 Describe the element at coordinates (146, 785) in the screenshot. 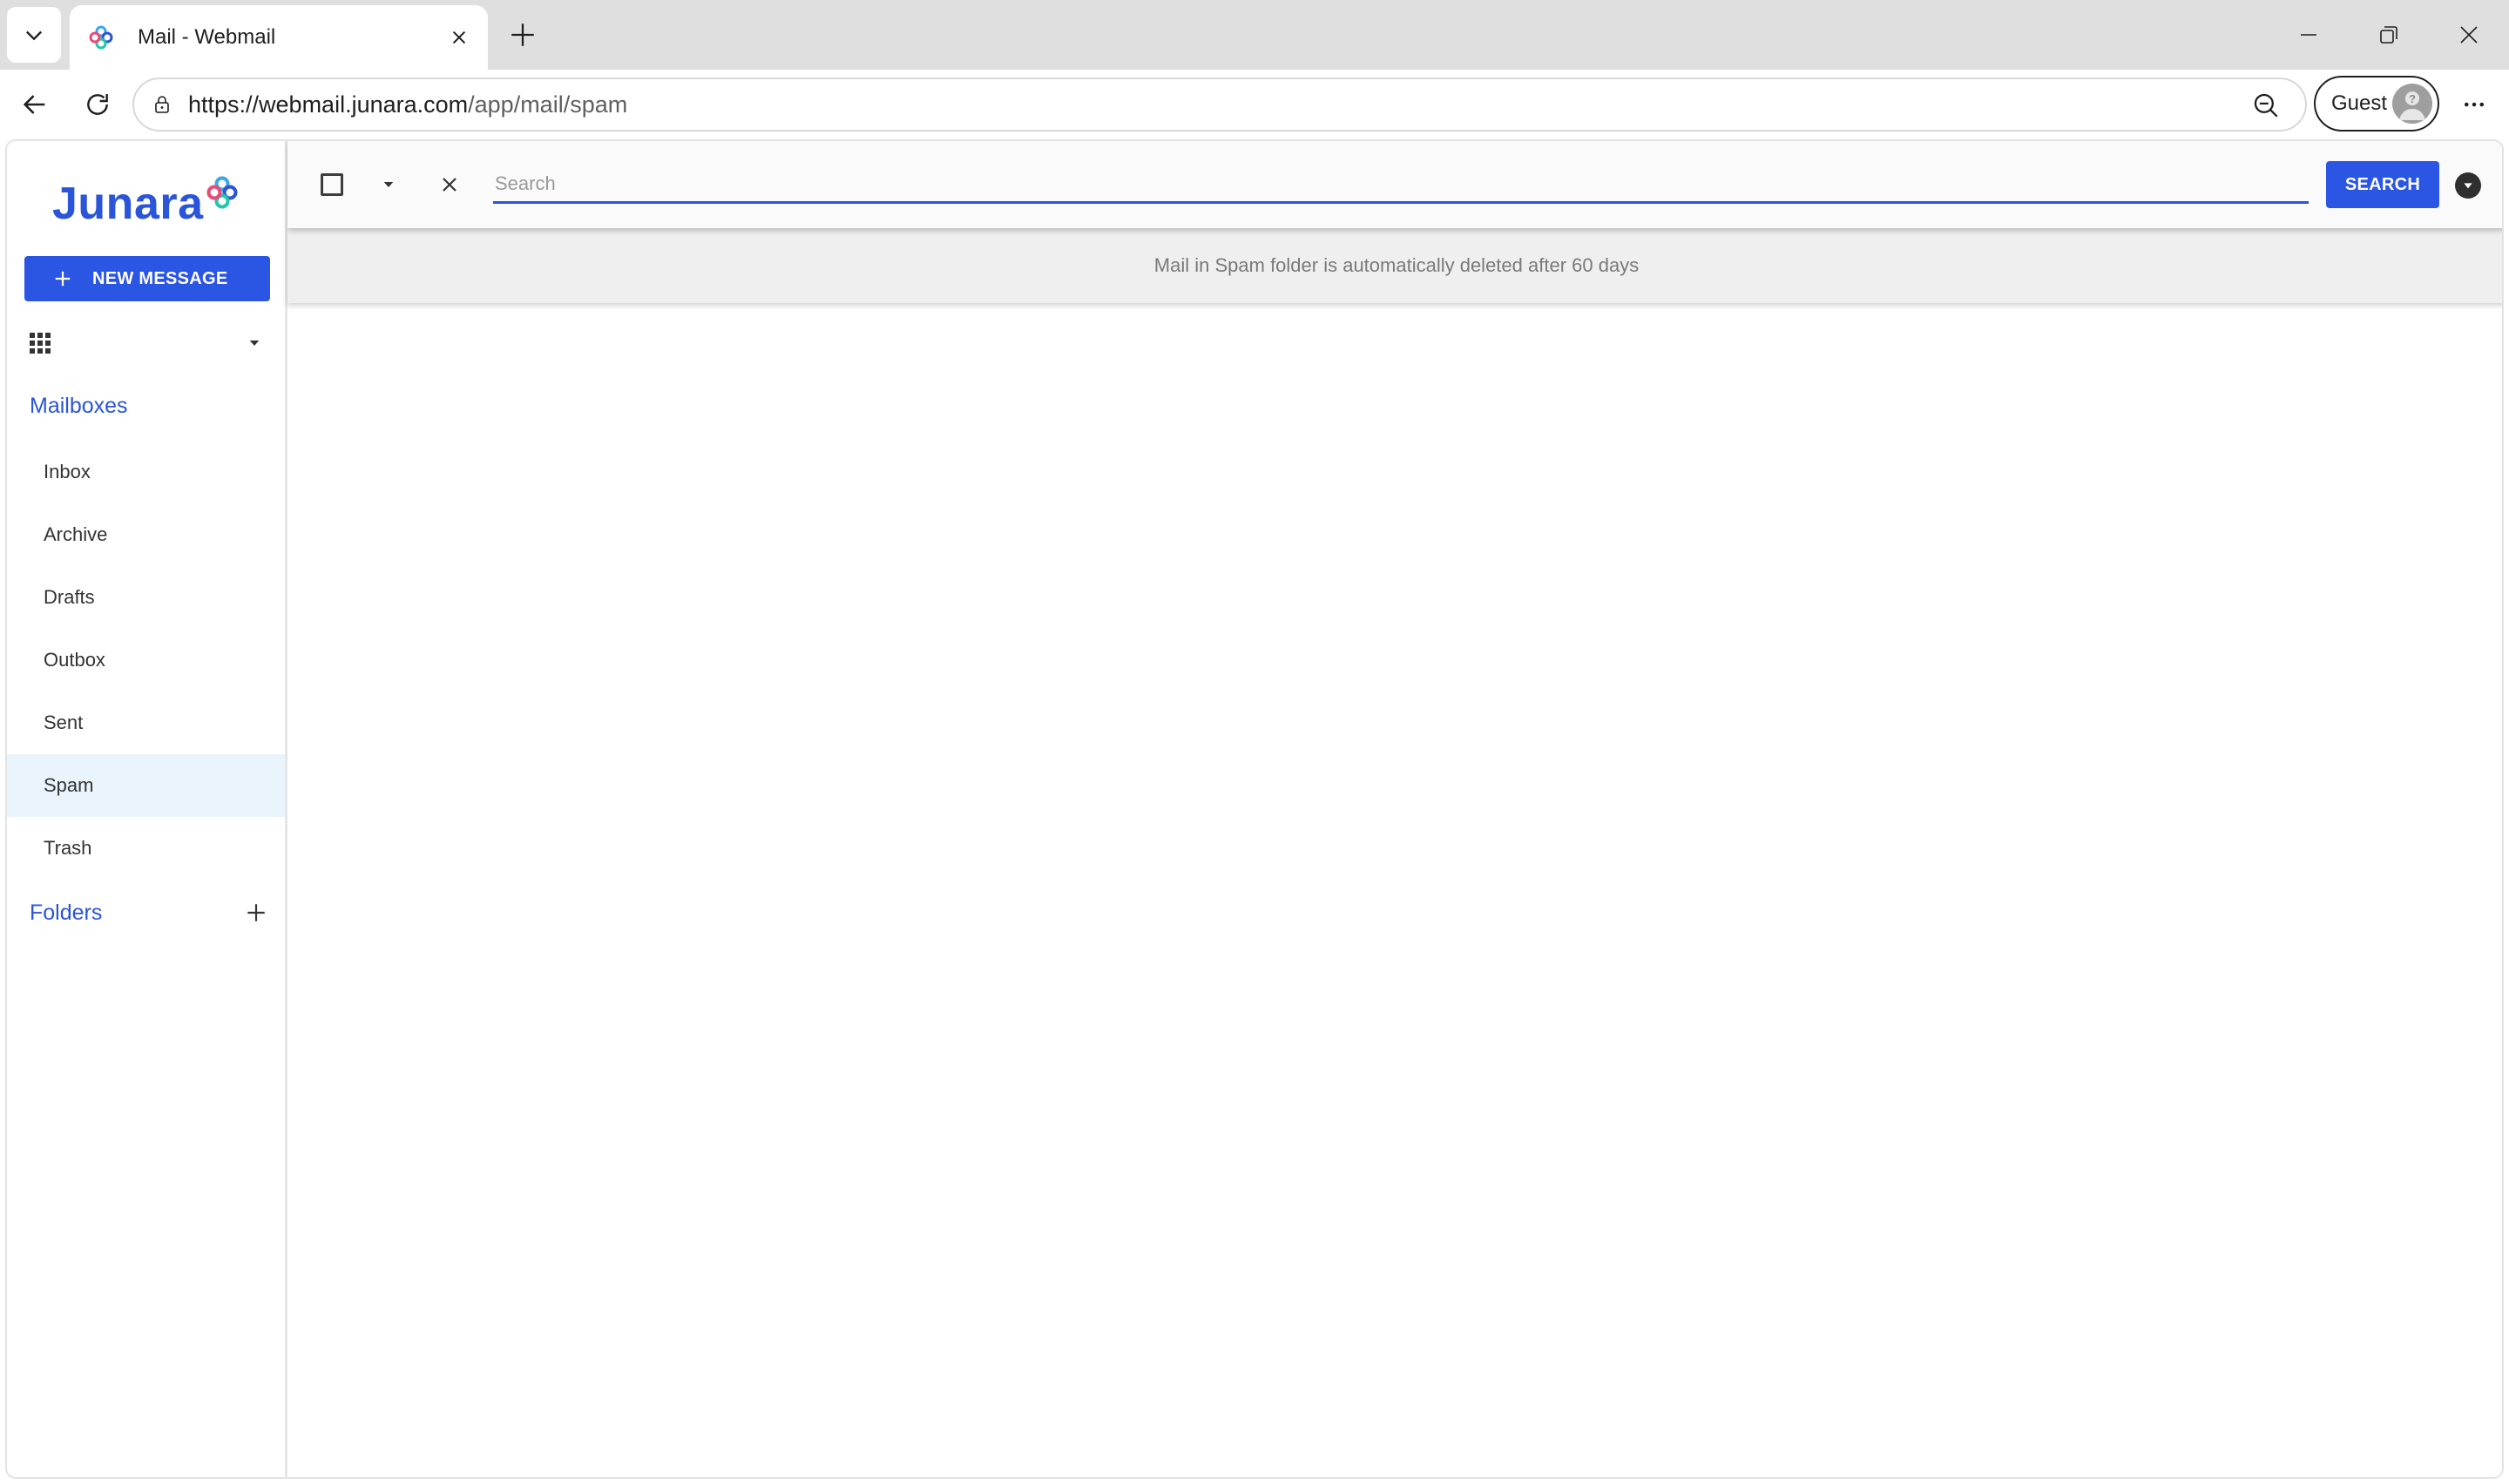

I see `mailbox-spam: Spam` at that location.